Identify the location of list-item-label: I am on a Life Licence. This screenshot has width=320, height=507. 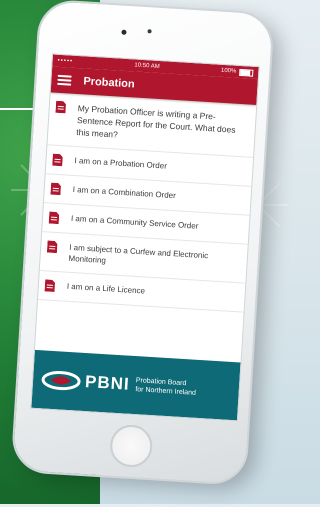
(106, 288).